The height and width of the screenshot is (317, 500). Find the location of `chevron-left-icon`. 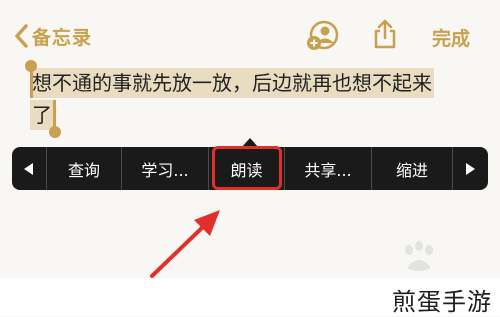

chevron-left-icon is located at coordinates (21, 36).